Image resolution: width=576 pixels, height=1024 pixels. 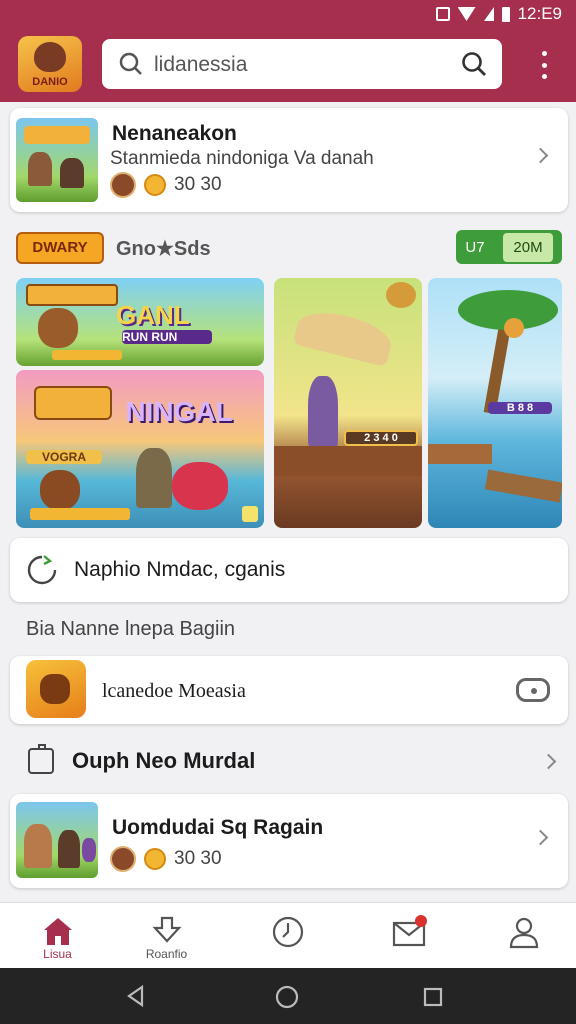 What do you see at coordinates (409, 931) in the screenshot?
I see `mail-icon` at bounding box center [409, 931].